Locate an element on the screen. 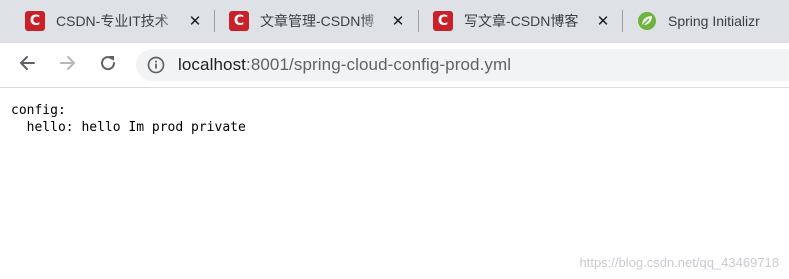  tab-spring-initializr: Spring Initializr is located at coordinates (713, 21).